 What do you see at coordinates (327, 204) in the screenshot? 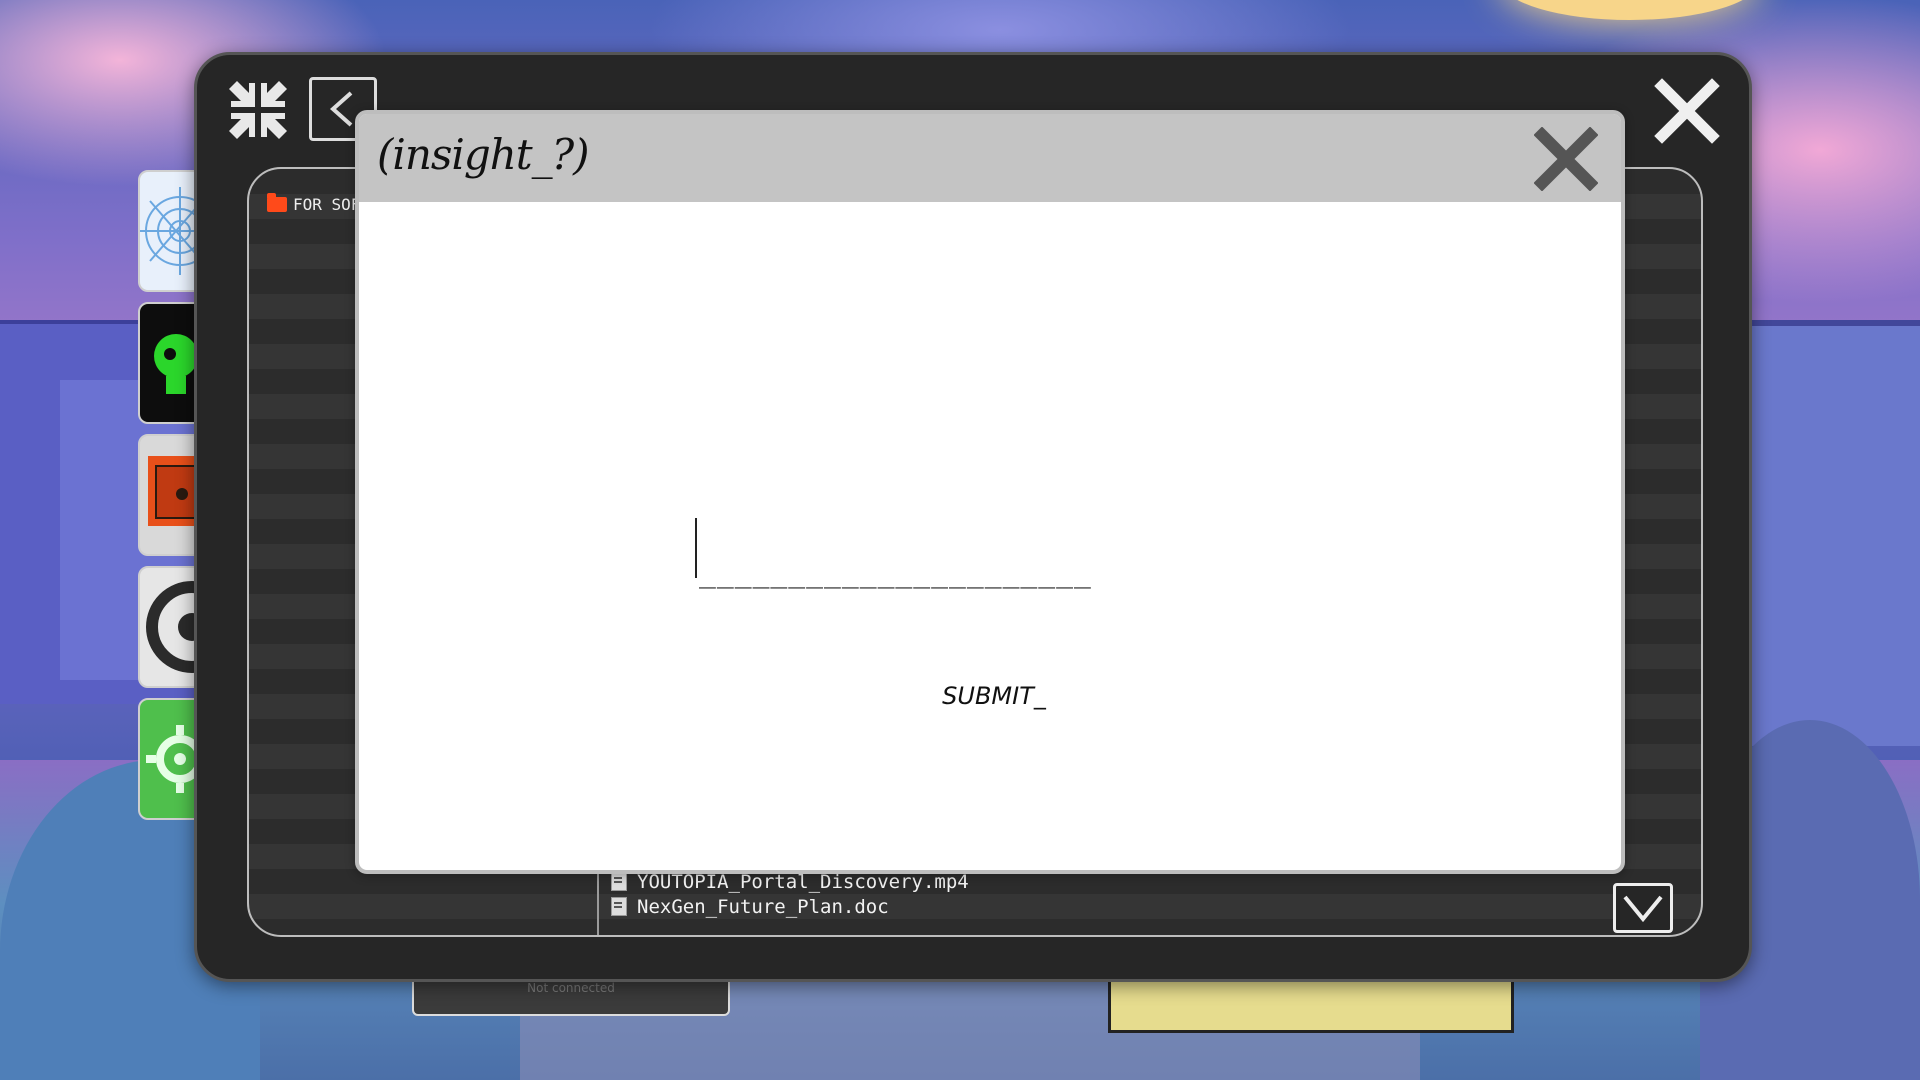
I see `breadcrumb-label: FOR SOF` at bounding box center [327, 204].